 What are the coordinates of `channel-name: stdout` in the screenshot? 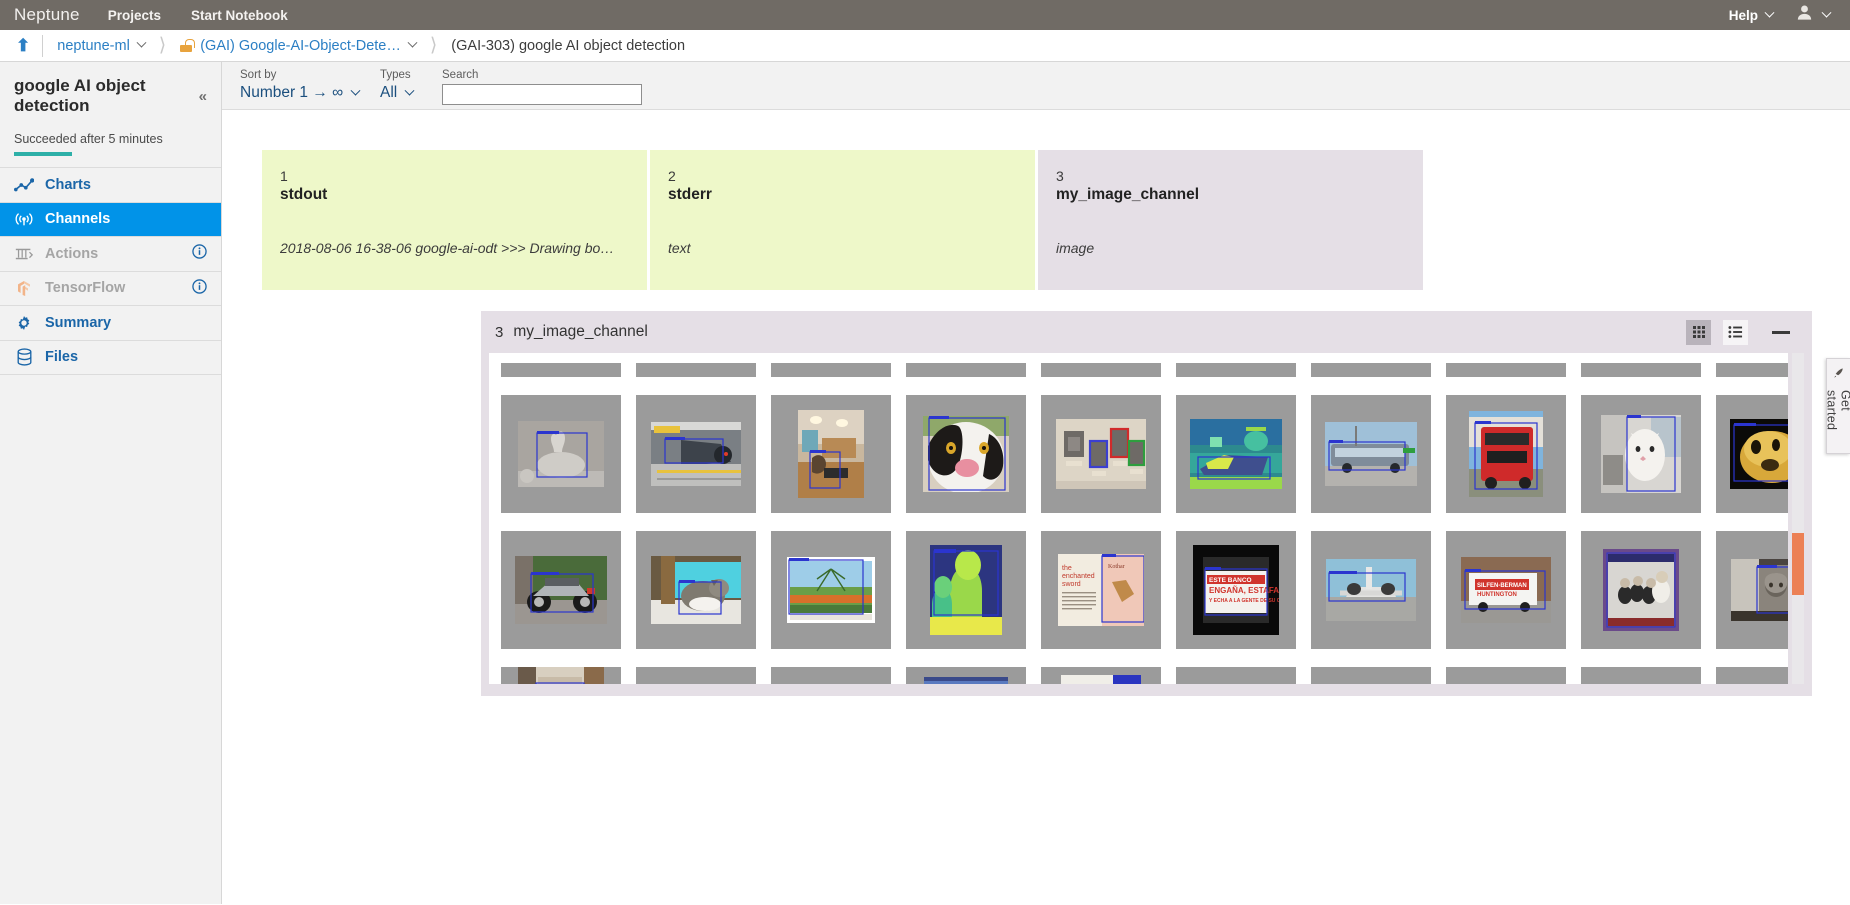 It's located at (304, 194).